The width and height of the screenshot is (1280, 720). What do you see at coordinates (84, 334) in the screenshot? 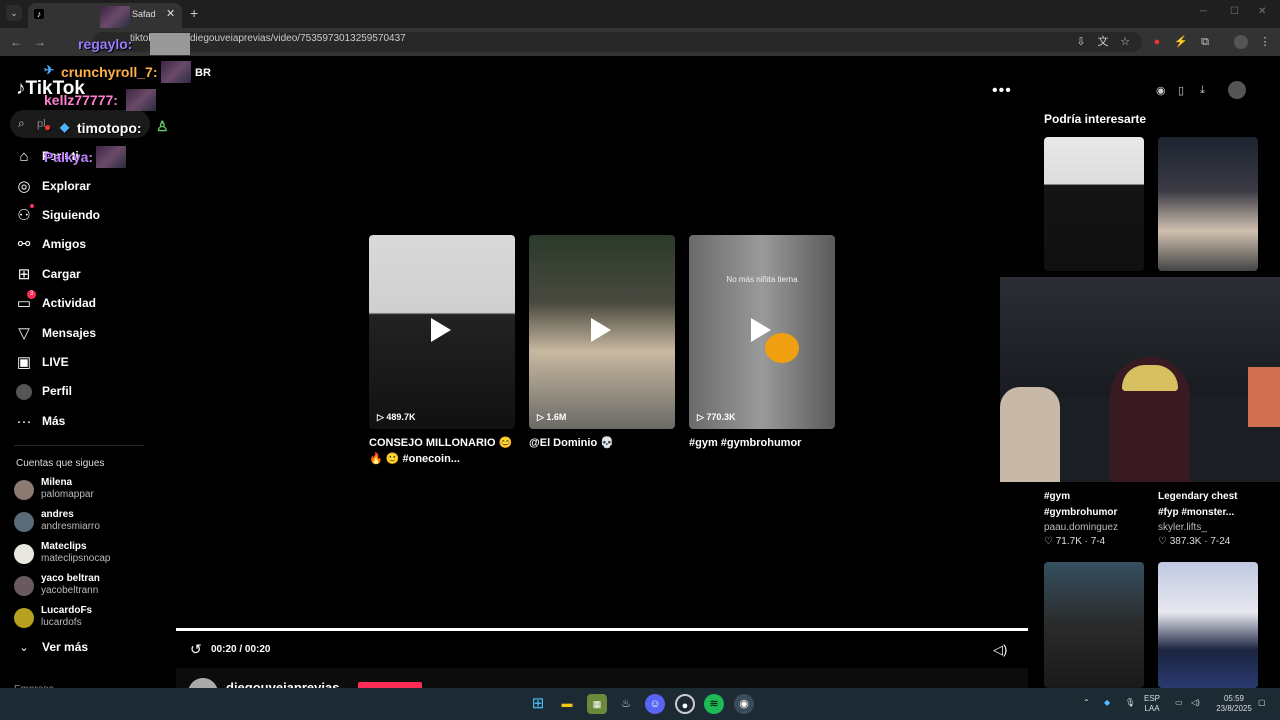
I see `nav-messages: ▽ Mensajes` at bounding box center [84, 334].